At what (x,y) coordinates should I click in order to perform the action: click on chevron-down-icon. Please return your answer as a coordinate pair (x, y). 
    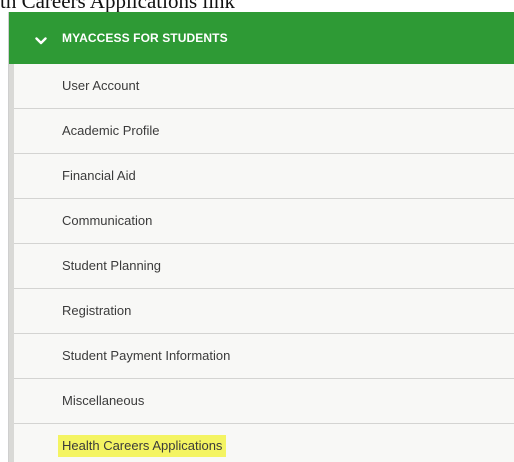
    Looking at the image, I should click on (41, 38).